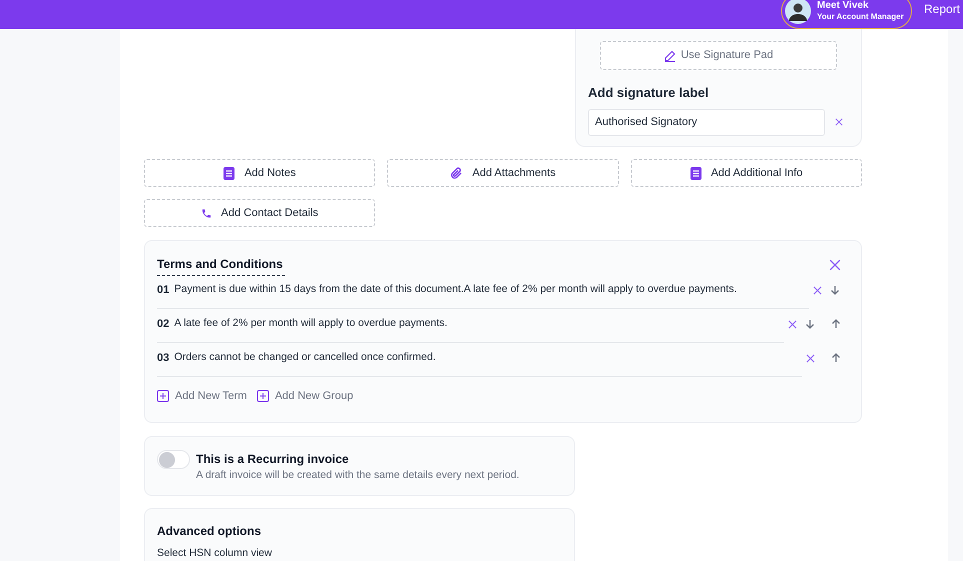 This screenshot has height=561, width=963. What do you see at coordinates (311, 323) in the screenshot?
I see `term-text: A late fee of 2% per month will apply to overdue payments.` at bounding box center [311, 323].